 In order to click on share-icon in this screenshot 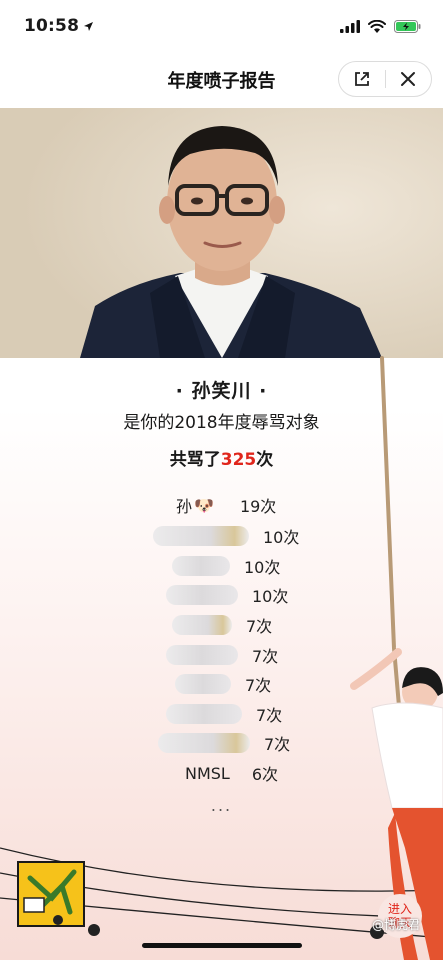, I will do `click(361, 79)`.